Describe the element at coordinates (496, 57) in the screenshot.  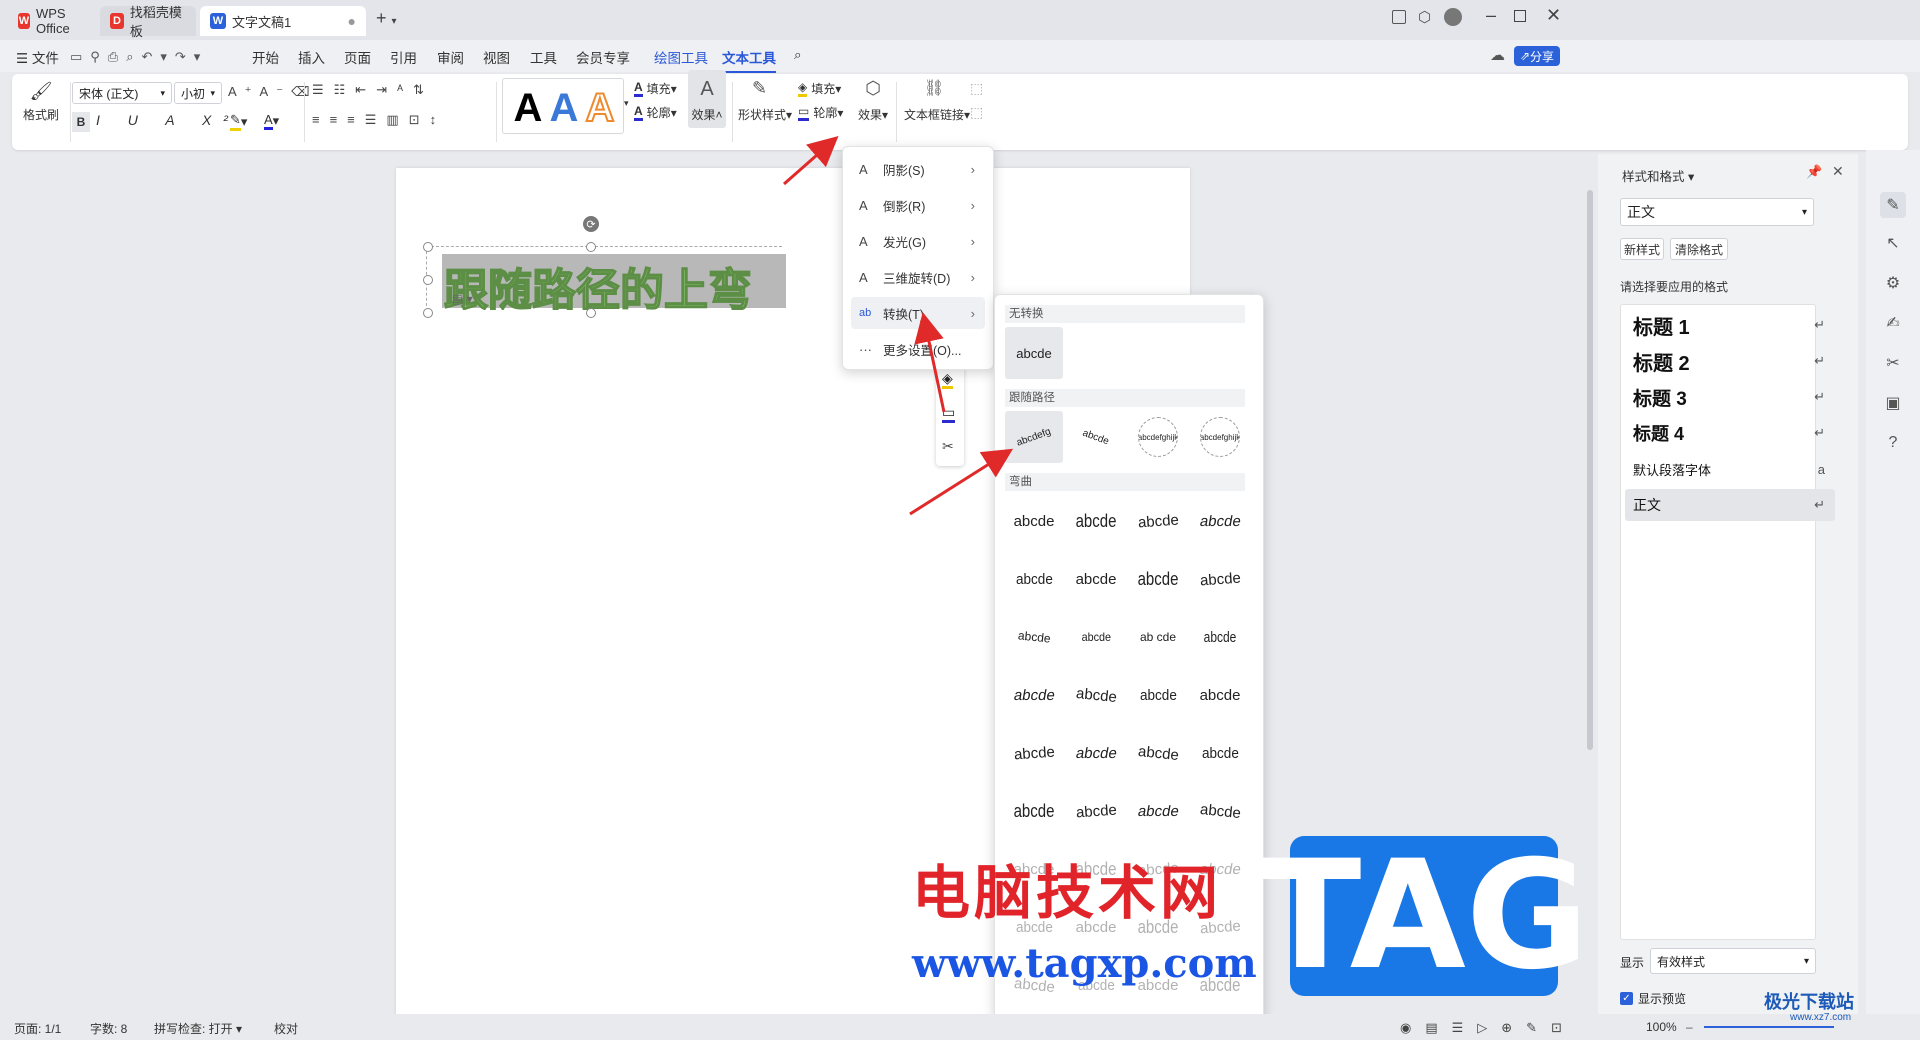
I see `menu-view: 视图` at that location.